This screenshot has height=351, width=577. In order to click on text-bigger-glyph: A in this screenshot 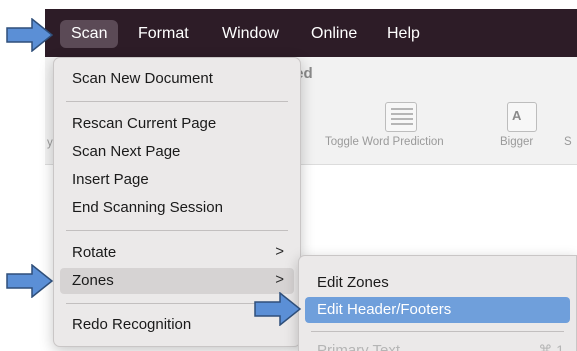, I will do `click(517, 115)`.